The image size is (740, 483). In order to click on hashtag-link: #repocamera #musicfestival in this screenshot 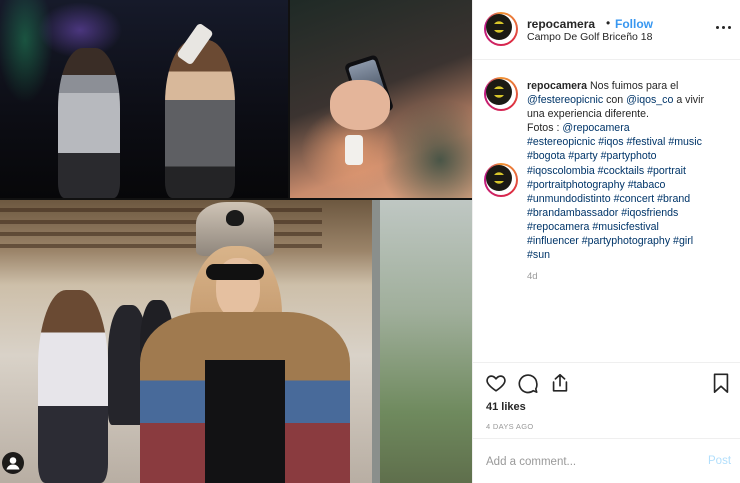, I will do `click(593, 227)`.